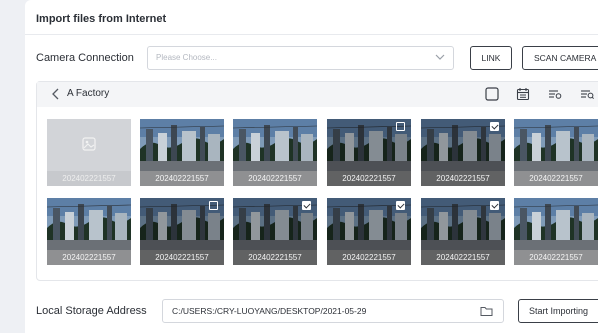  I want to click on storage-path-value: C:/USERS:/CRY-LUOYANG/DESKTOP/2021-05-29, so click(269, 311).